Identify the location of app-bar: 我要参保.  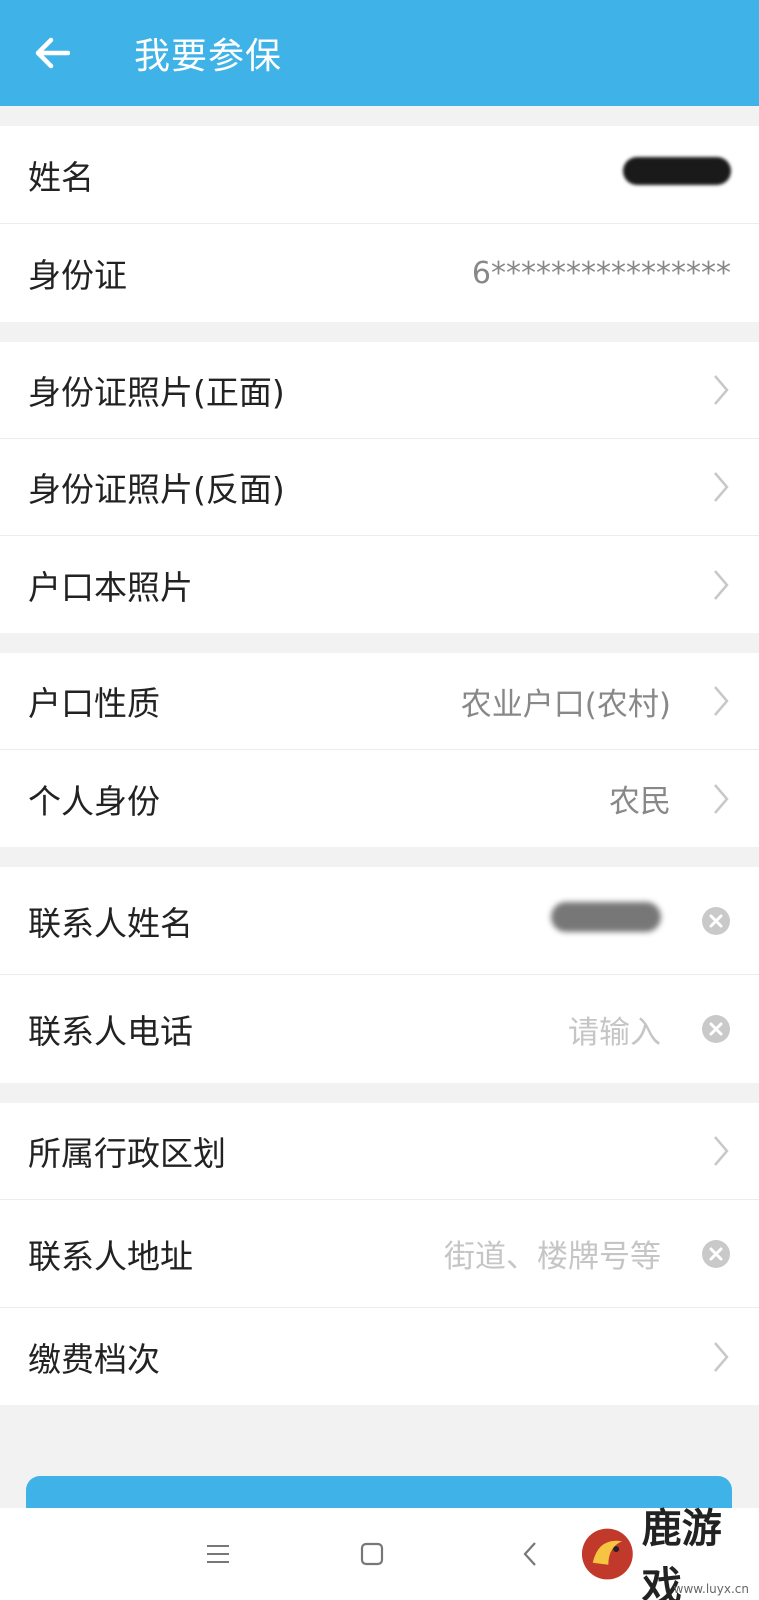
(379, 53).